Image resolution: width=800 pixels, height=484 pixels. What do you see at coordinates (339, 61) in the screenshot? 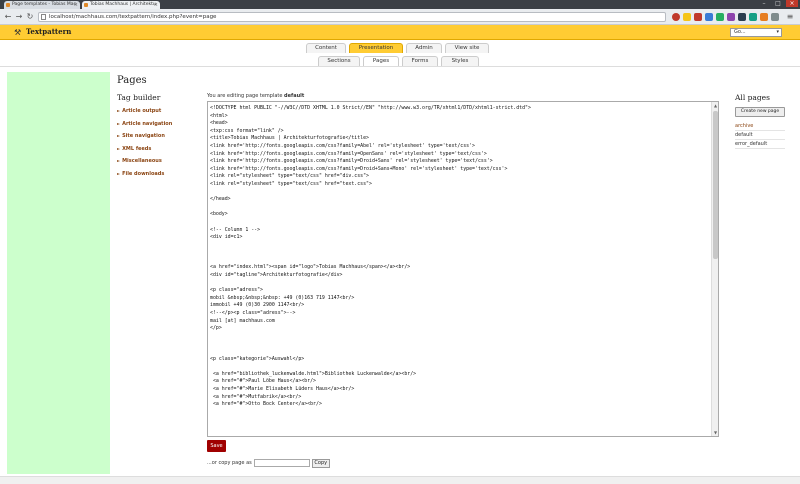
I see `tab-sections: Sections` at bounding box center [339, 61].